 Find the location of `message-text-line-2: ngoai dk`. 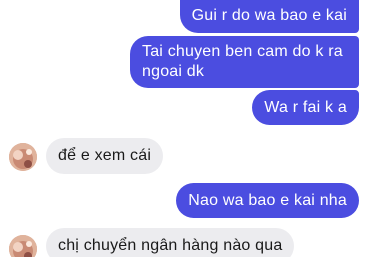

message-text-line-2: ngoai dk is located at coordinates (173, 71).